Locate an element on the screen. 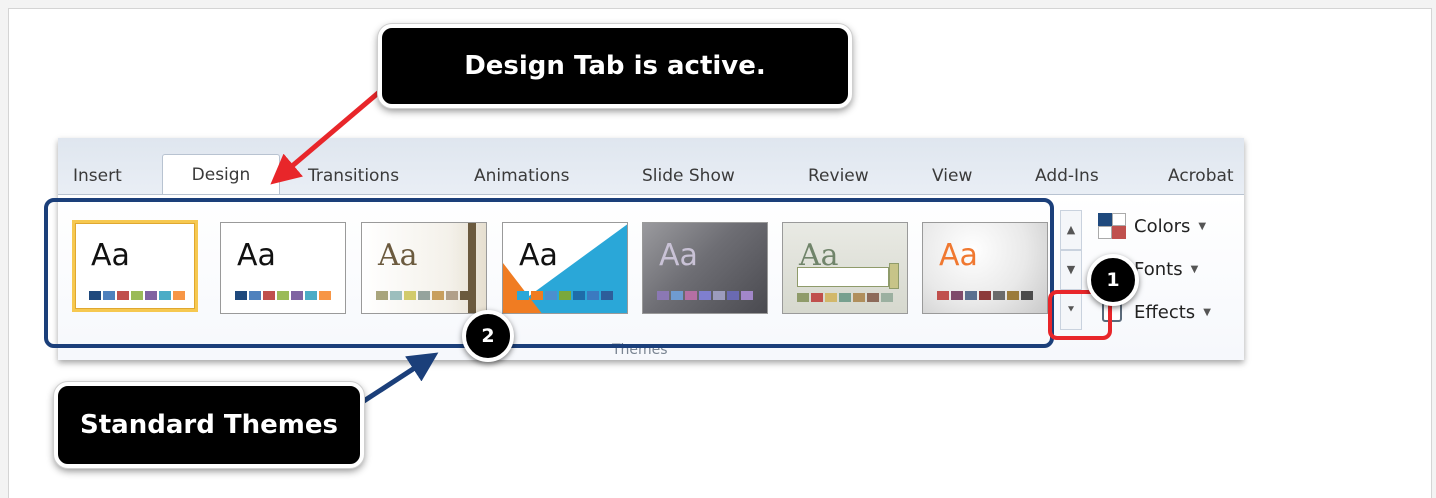 The width and height of the screenshot is (1436, 498). step-badge-2-text: 2 is located at coordinates (488, 336).